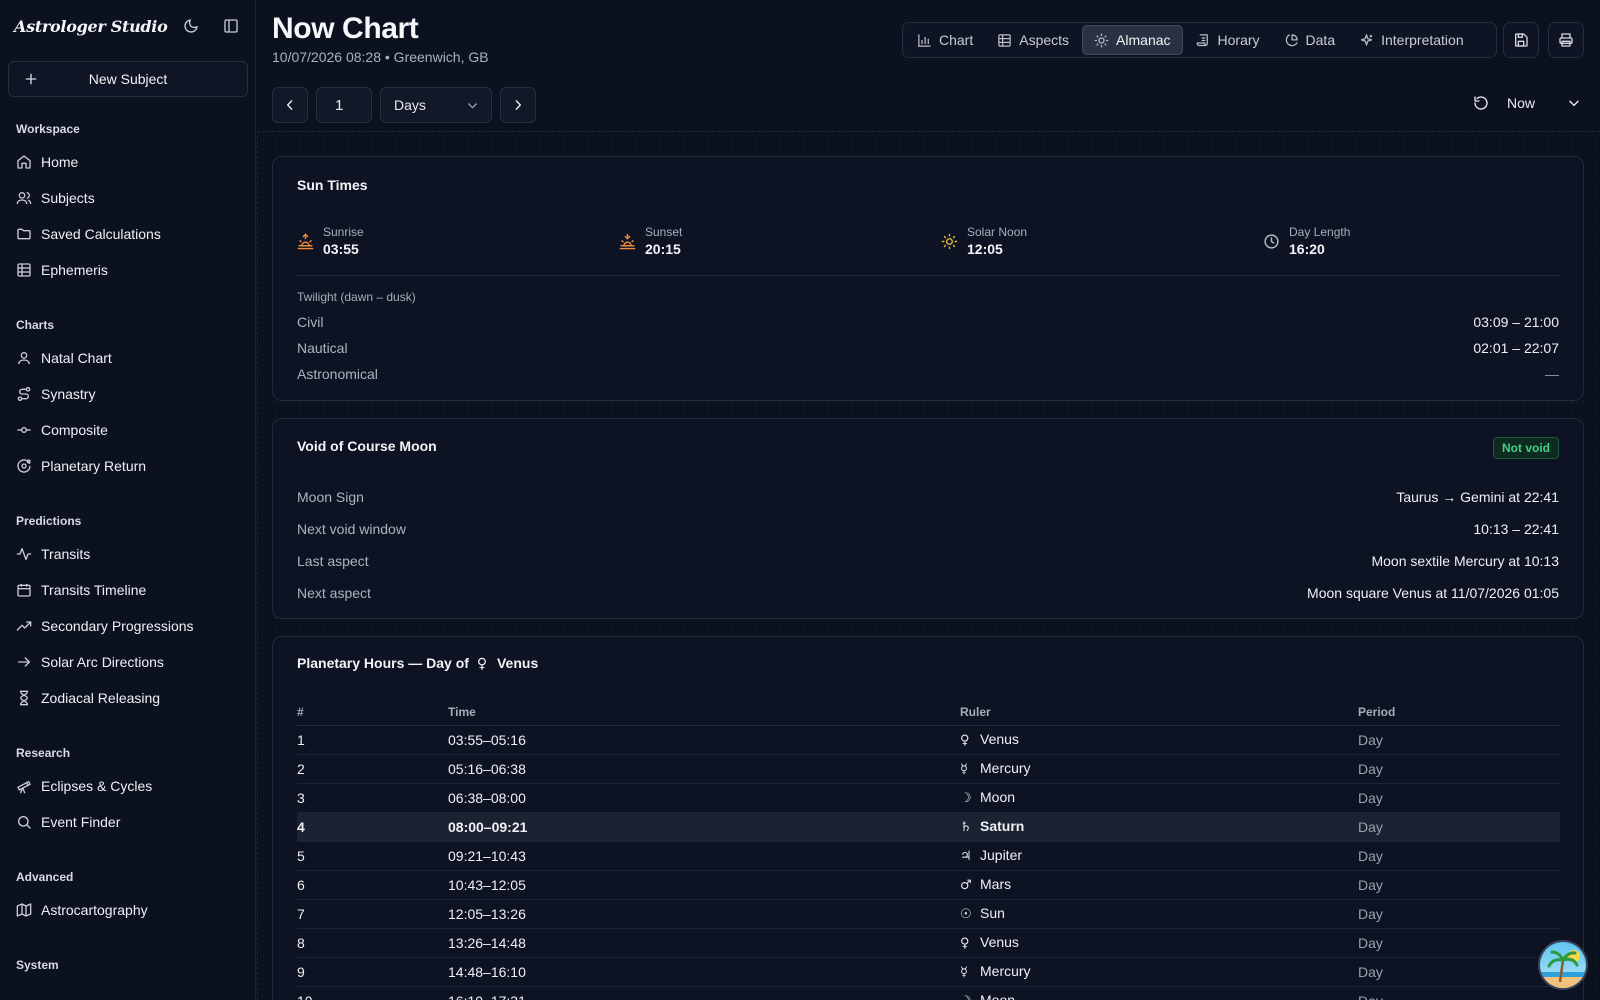 This screenshot has height=1000, width=1600. What do you see at coordinates (74, 270) in the screenshot?
I see `sidebar-item-label: Ephemeris` at bounding box center [74, 270].